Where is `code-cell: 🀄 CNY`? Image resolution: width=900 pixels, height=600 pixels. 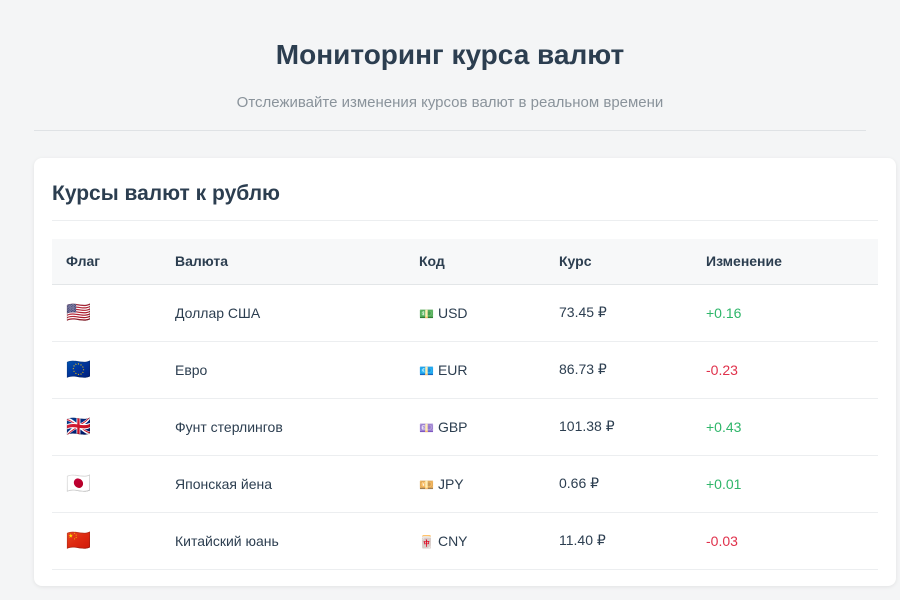 code-cell: 🀄 CNY is located at coordinates (475, 541).